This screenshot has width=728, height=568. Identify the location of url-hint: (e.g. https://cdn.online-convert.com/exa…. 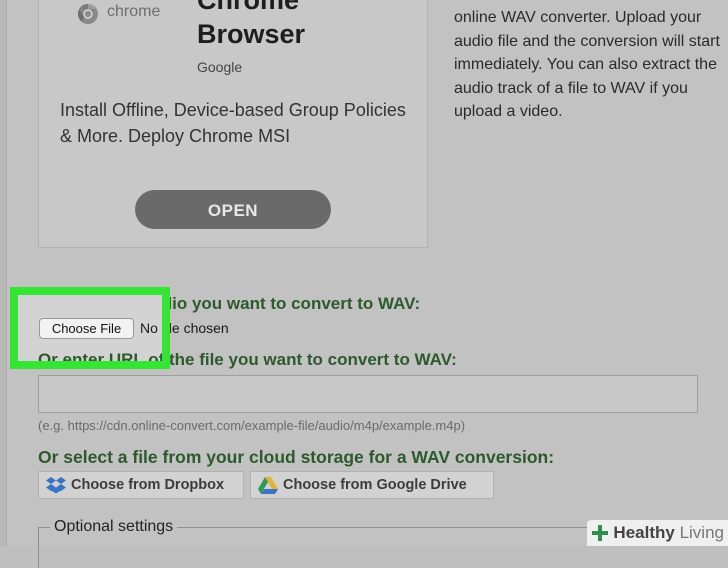
(252, 425).